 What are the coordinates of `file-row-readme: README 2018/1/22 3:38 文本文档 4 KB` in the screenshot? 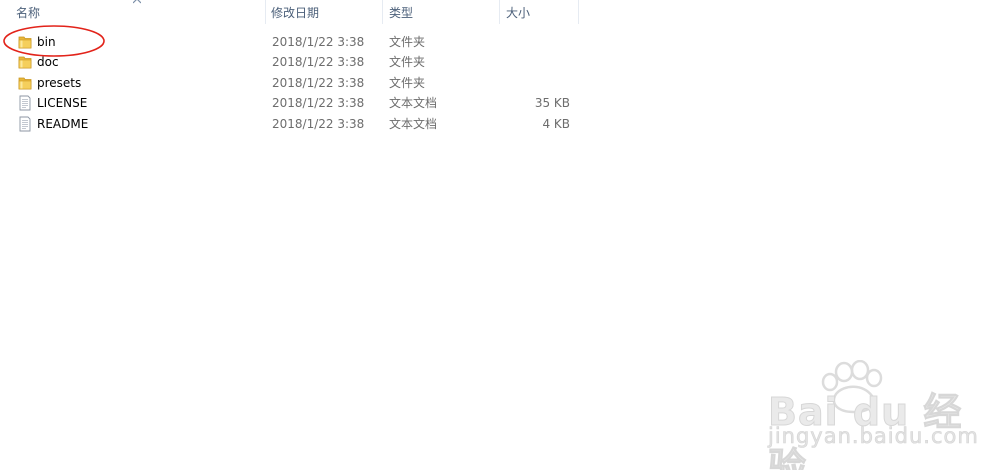 It's located at (290, 124).